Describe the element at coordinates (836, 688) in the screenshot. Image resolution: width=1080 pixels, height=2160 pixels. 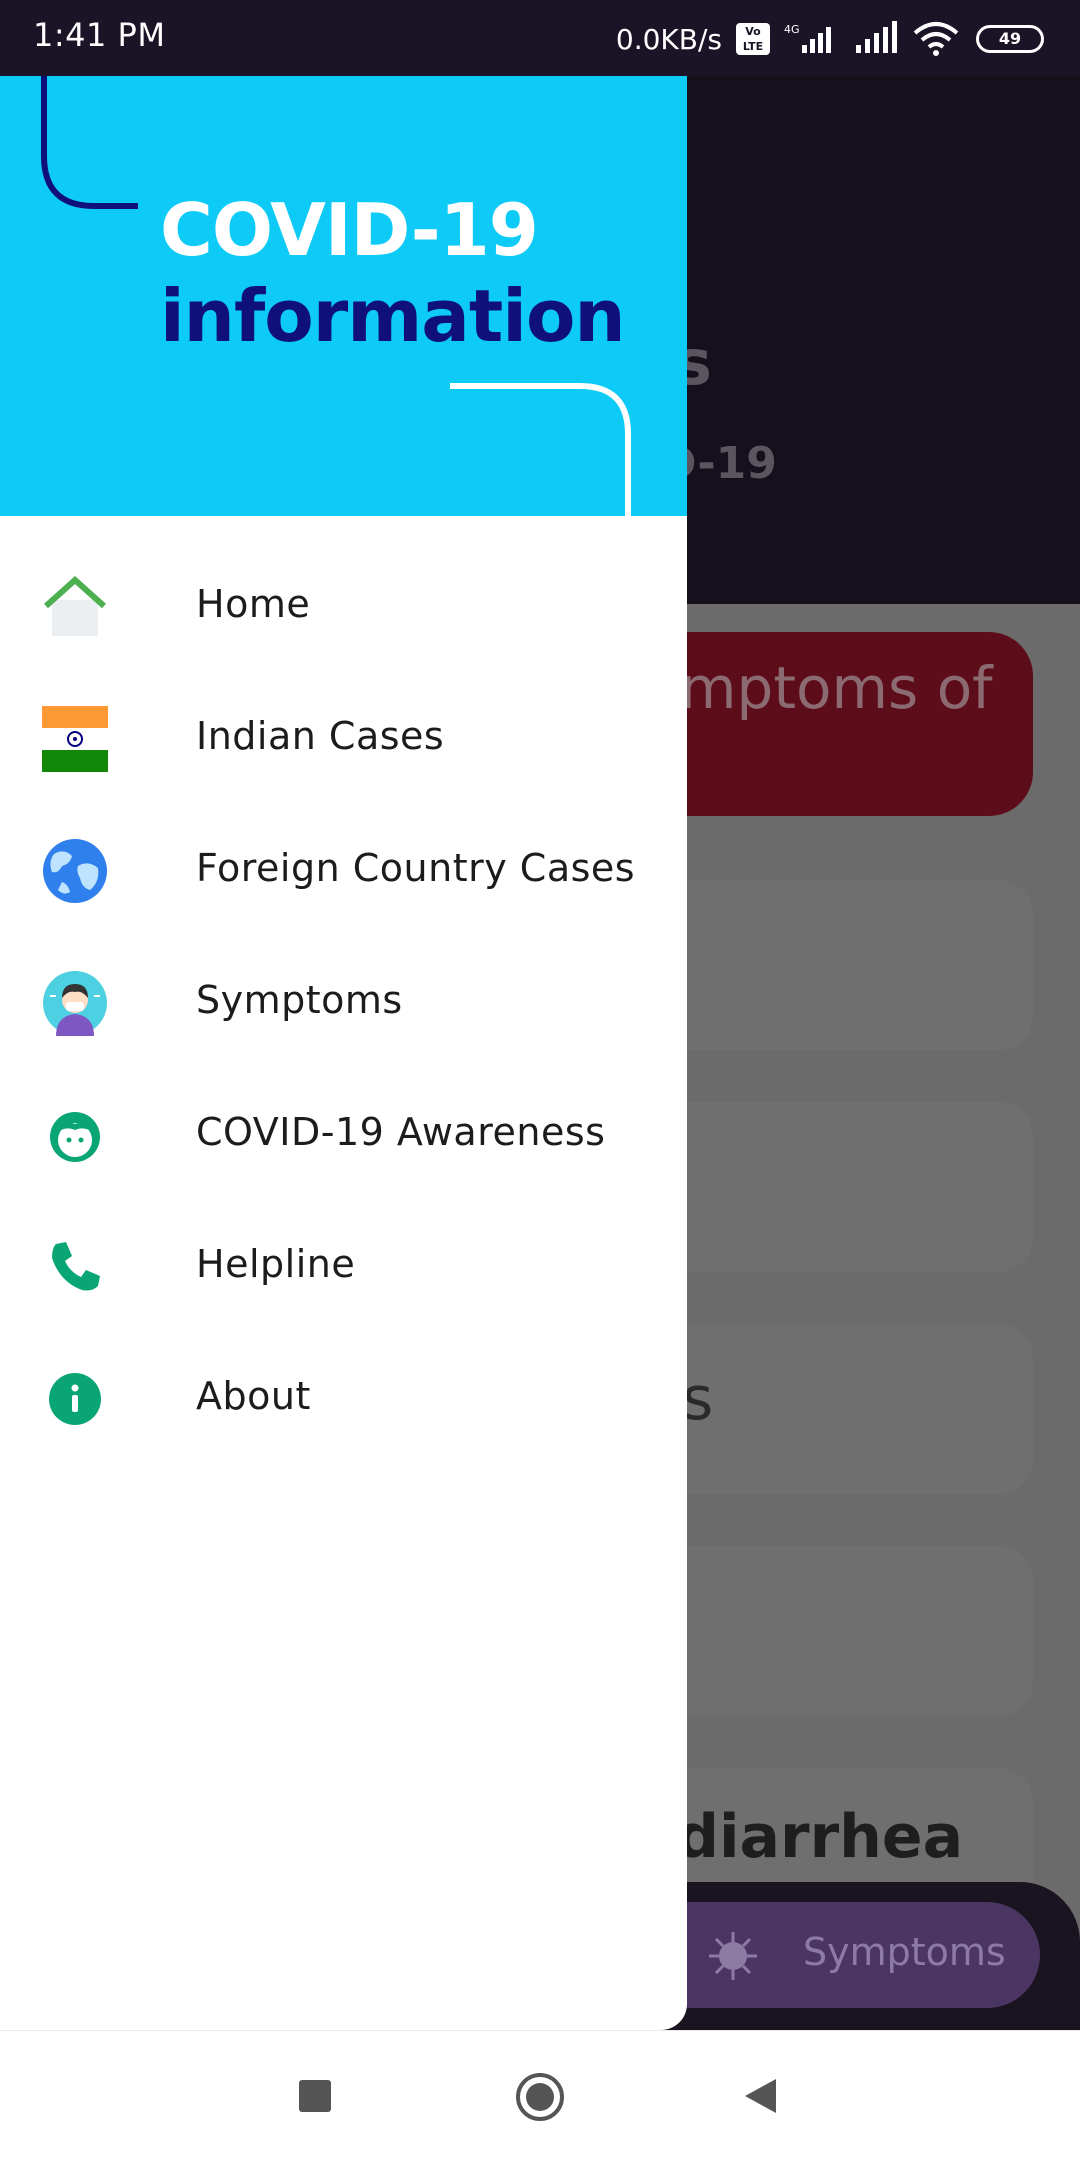
I see `background-banner-text: mptoms of` at that location.